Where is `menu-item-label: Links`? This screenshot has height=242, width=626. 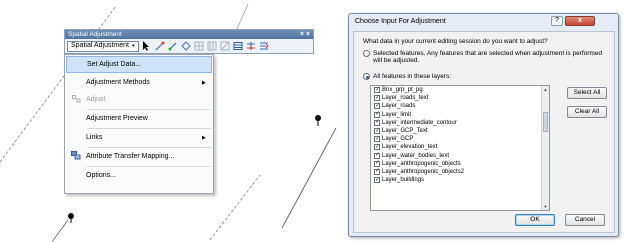
menu-item-label: Links is located at coordinates (94, 137).